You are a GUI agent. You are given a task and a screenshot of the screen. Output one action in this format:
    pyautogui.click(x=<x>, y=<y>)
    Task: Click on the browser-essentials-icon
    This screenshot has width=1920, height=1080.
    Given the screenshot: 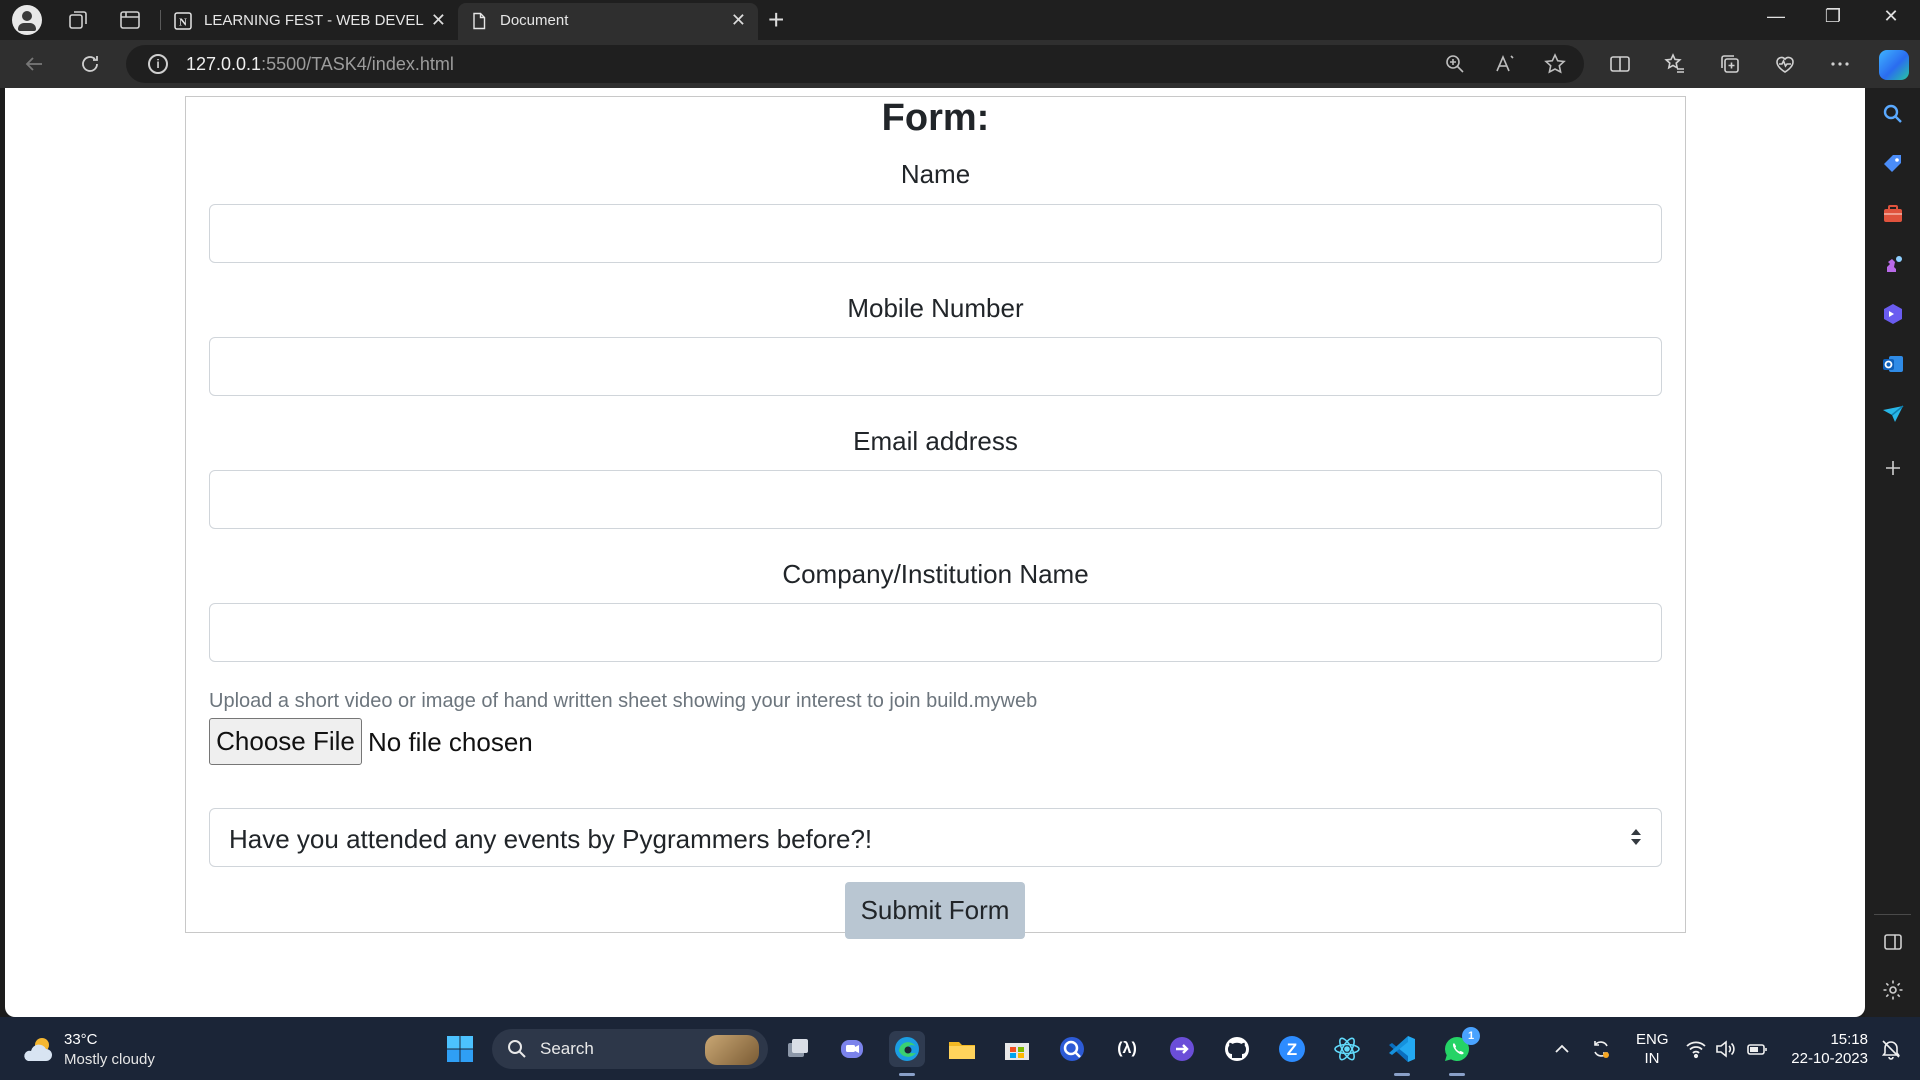 What is the action you would take?
    pyautogui.click(x=1785, y=64)
    